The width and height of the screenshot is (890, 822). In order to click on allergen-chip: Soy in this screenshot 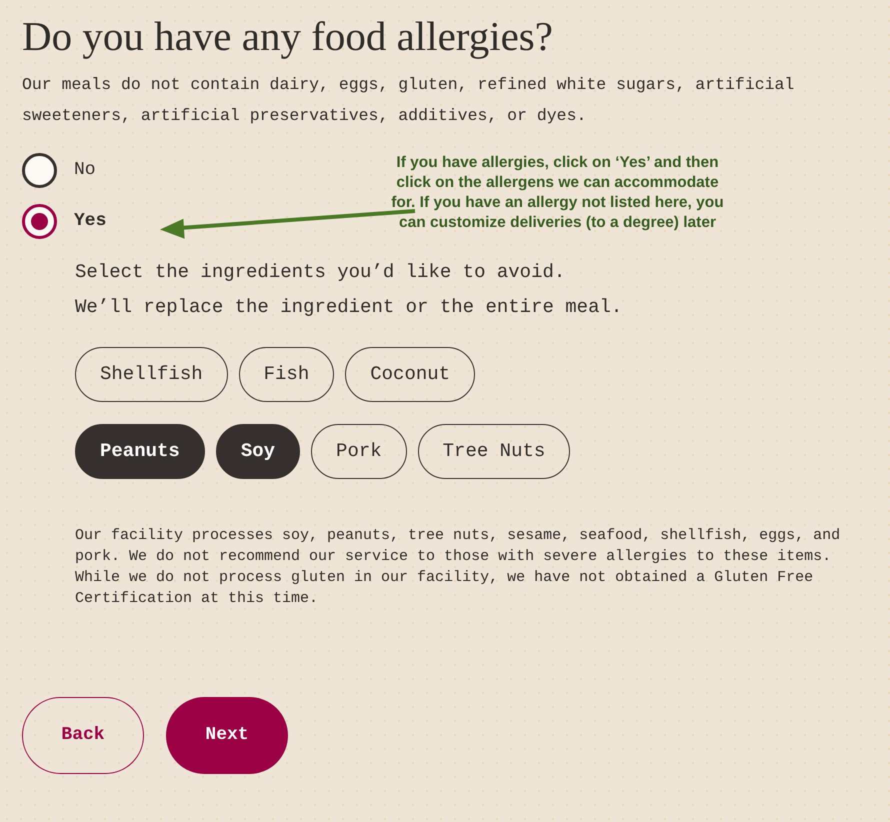, I will do `click(258, 452)`.